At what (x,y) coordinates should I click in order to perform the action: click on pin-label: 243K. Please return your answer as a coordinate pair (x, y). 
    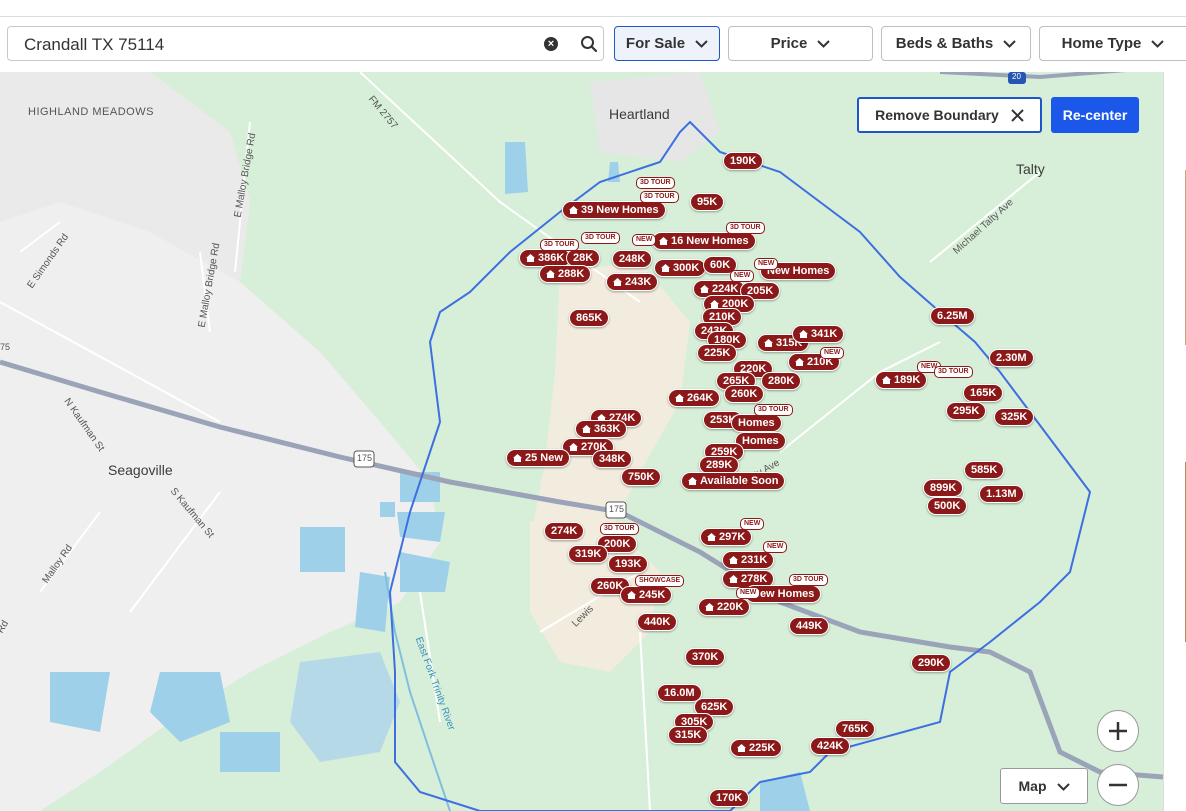
    Looking at the image, I should click on (638, 282).